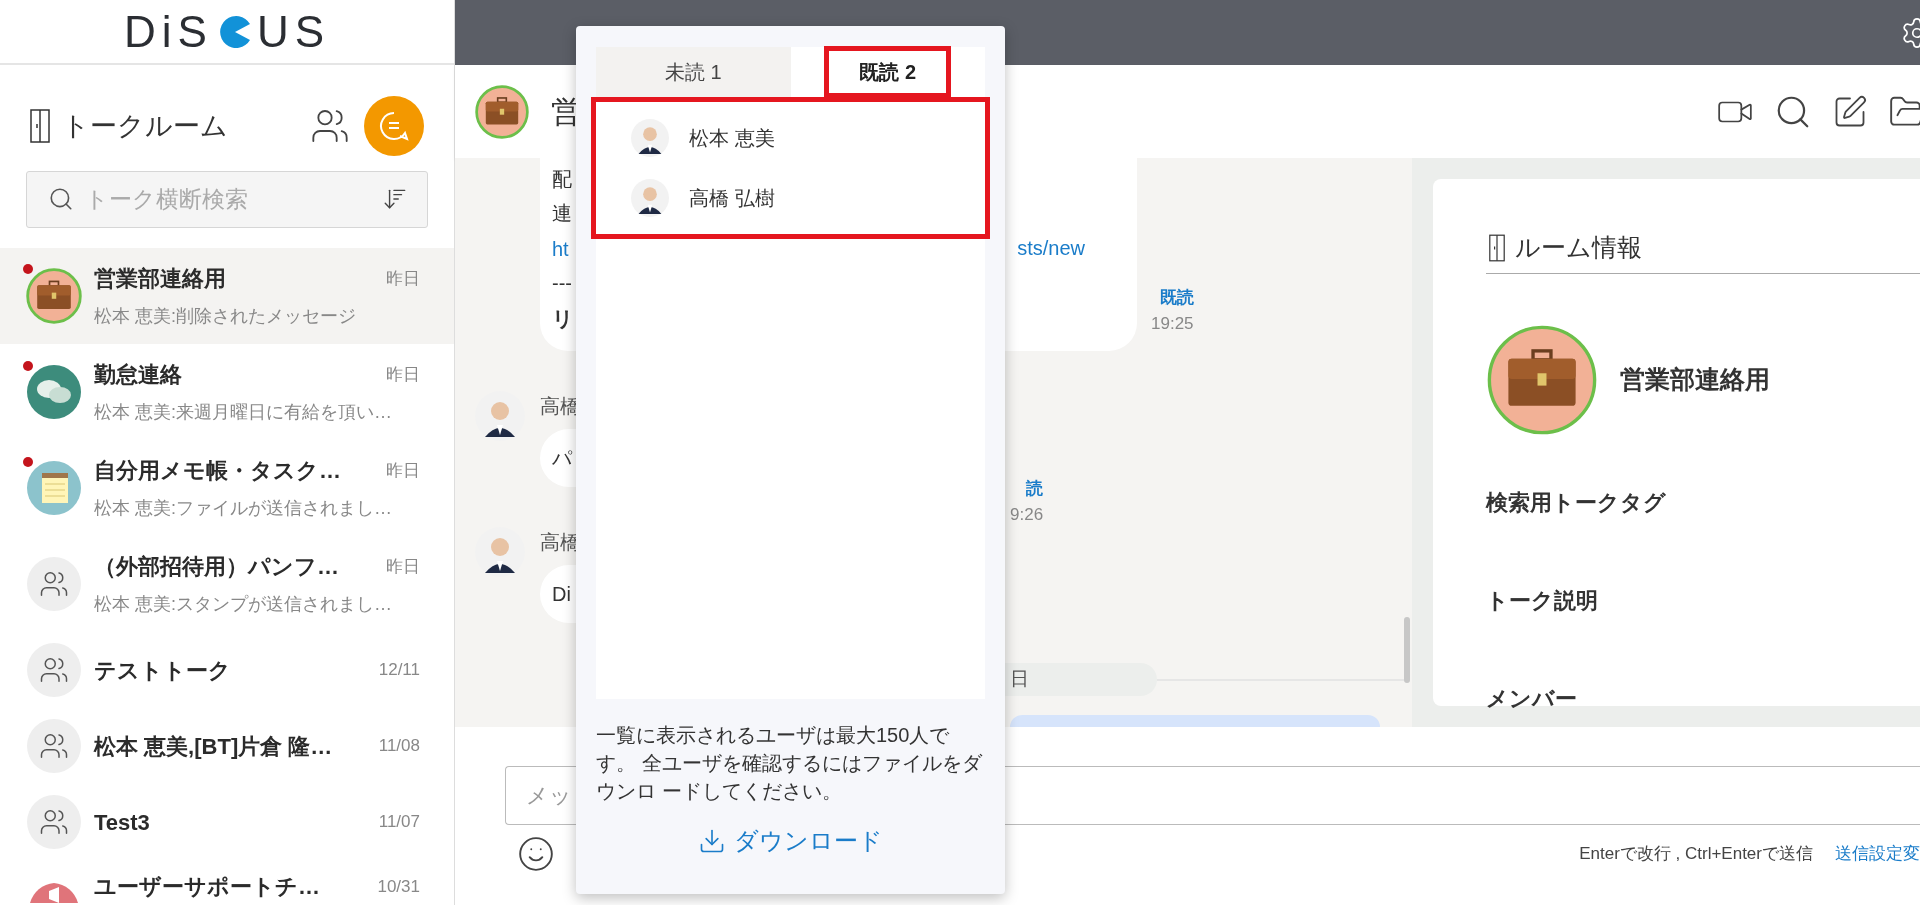  I want to click on reader-item: 松本 恵美, so click(790, 138).